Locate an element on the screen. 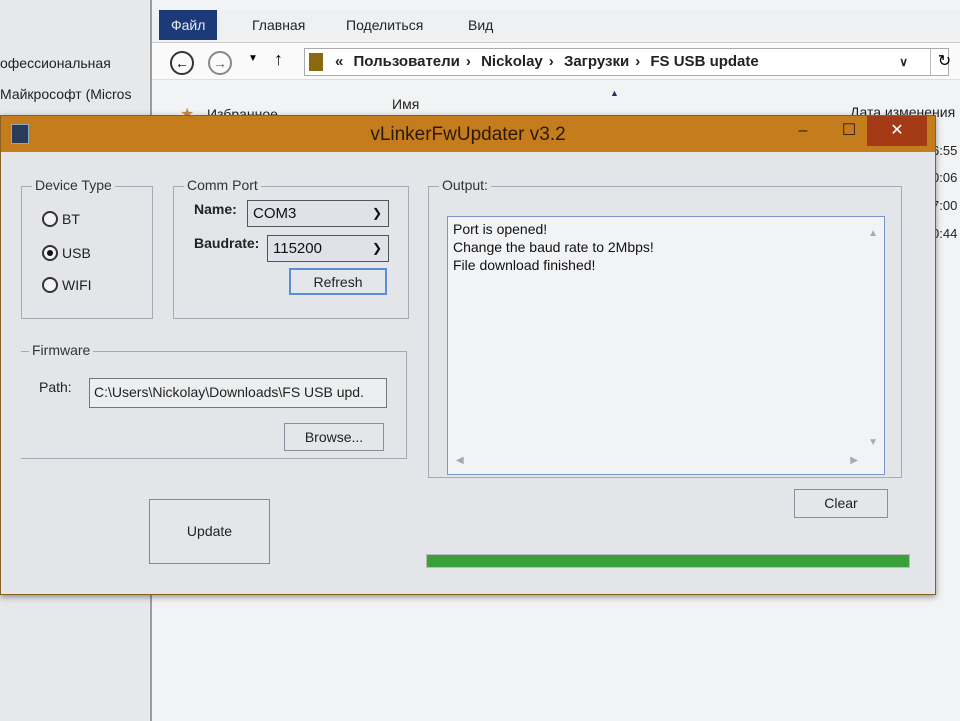  tab-file: Файл is located at coordinates (188, 25).